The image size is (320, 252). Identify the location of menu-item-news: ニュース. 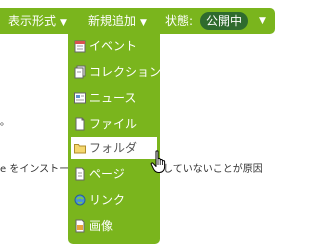
(114, 98).